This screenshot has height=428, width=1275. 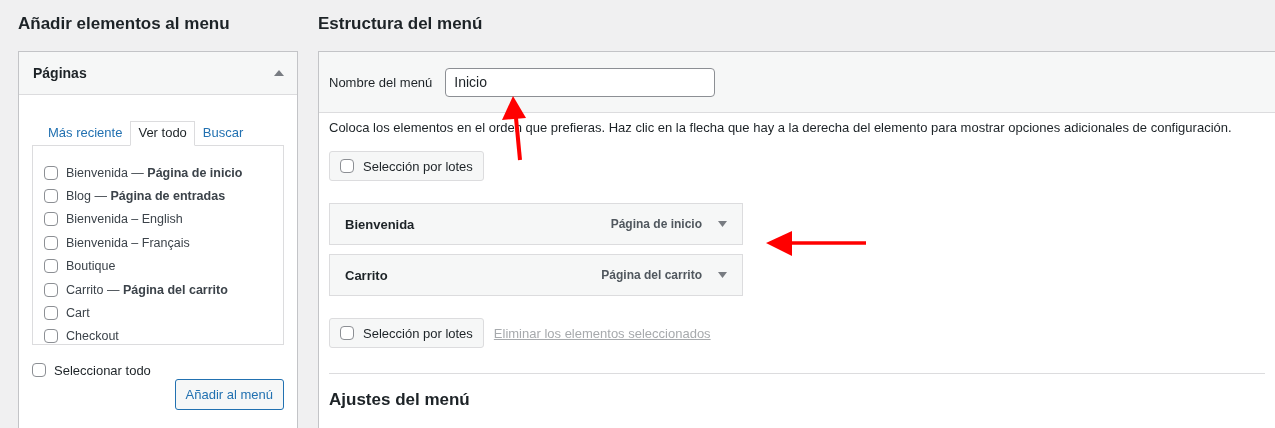 I want to click on page-label: Checkout, so click(x=92, y=336).